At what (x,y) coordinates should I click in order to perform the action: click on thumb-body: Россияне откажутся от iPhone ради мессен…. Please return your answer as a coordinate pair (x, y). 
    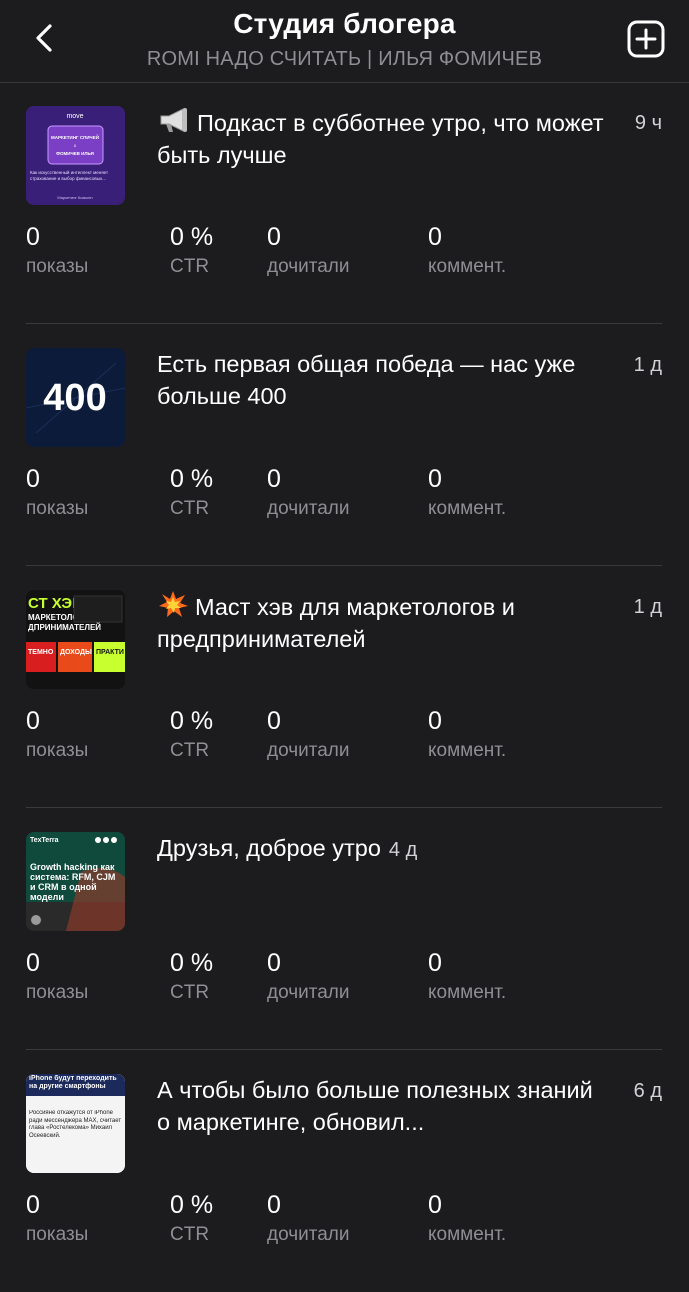
    Looking at the image, I should click on (75, 1124).